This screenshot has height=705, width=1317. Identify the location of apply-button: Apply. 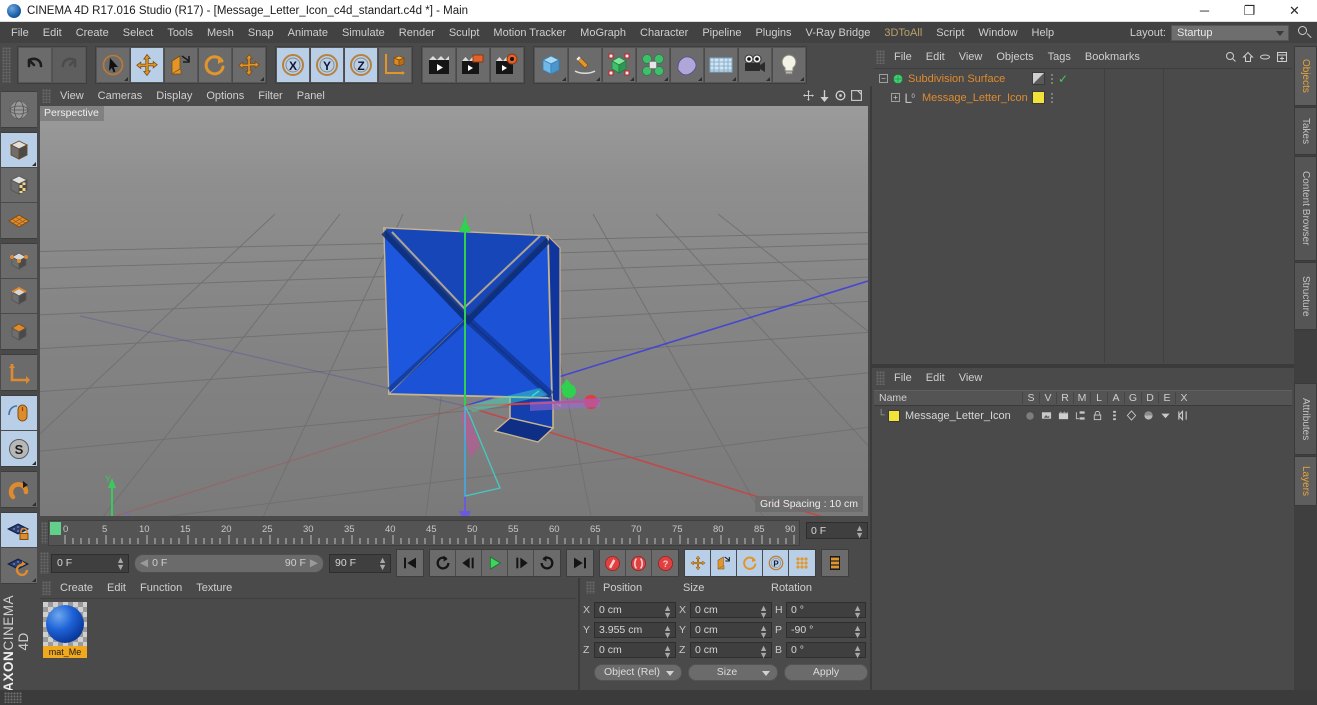
(826, 672).